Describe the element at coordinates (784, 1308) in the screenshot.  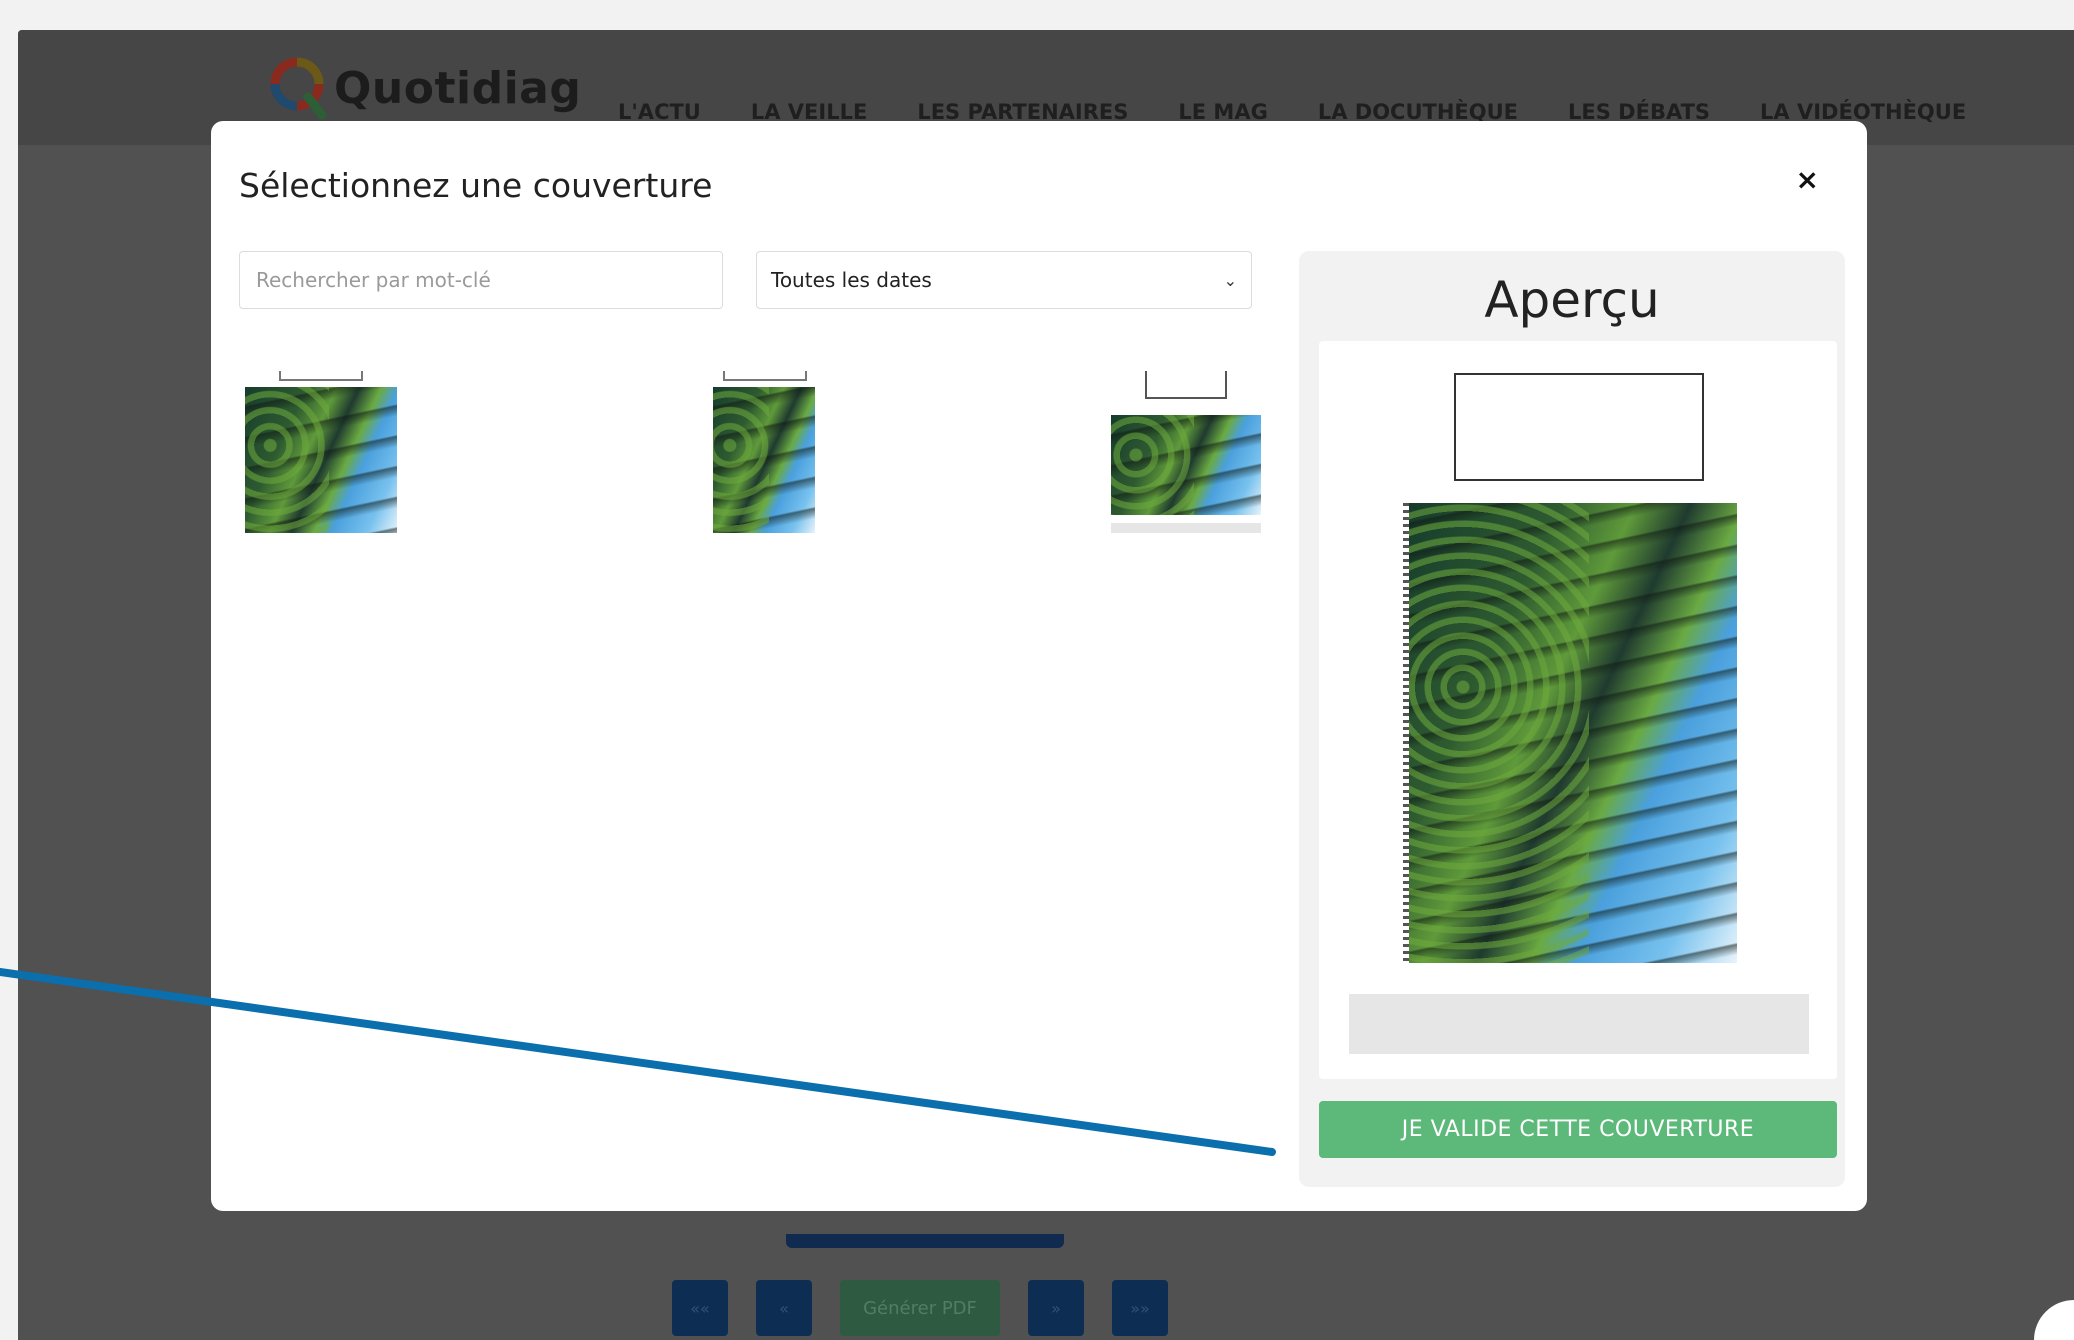
I see `prev-page-button: «` at that location.